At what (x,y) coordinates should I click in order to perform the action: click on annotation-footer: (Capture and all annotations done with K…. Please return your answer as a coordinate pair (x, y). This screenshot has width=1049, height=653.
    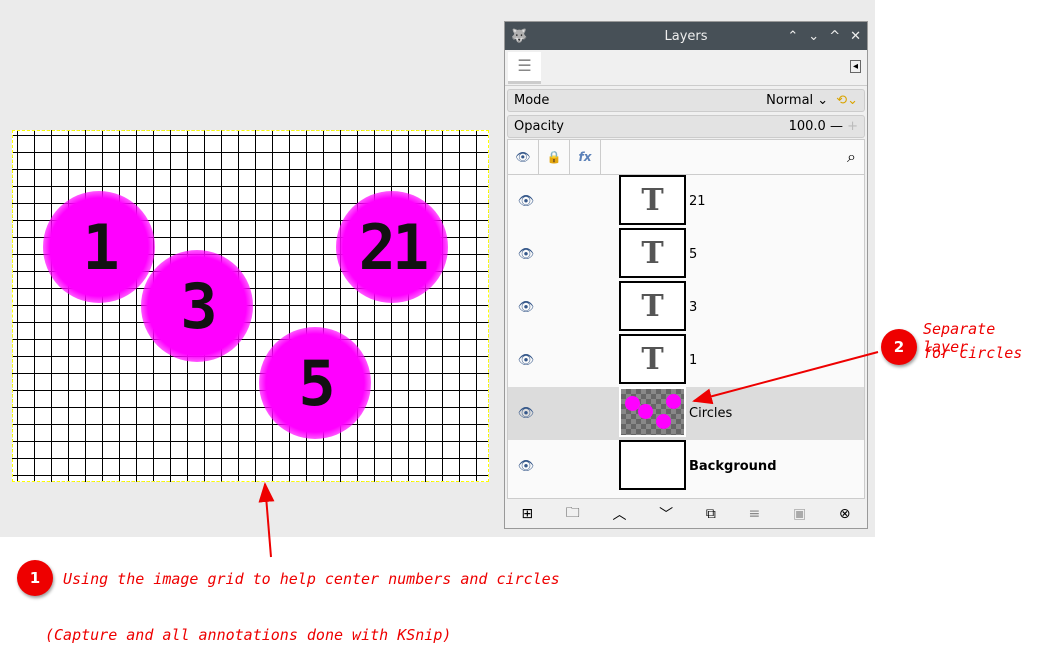
    Looking at the image, I should click on (248, 635).